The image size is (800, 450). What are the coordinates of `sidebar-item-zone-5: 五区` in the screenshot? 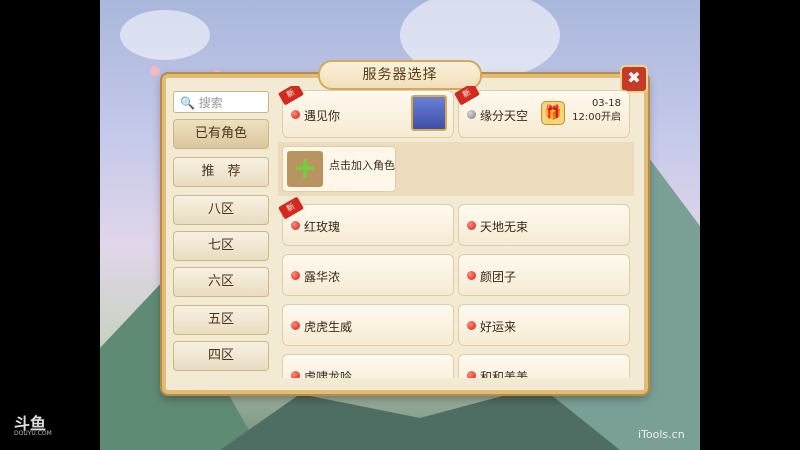 It's located at (221, 320).